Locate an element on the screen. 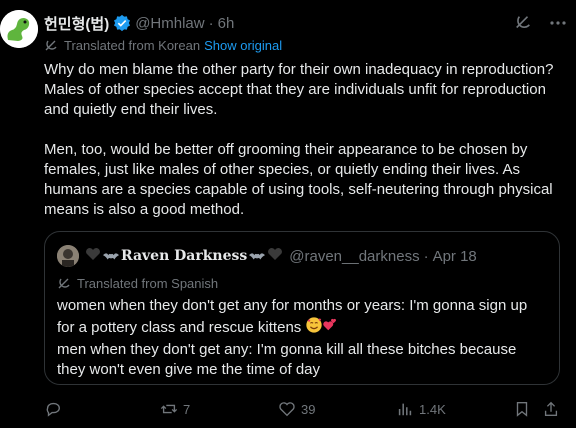 This screenshot has height=428, width=576. heart-icon is located at coordinates (93, 256).